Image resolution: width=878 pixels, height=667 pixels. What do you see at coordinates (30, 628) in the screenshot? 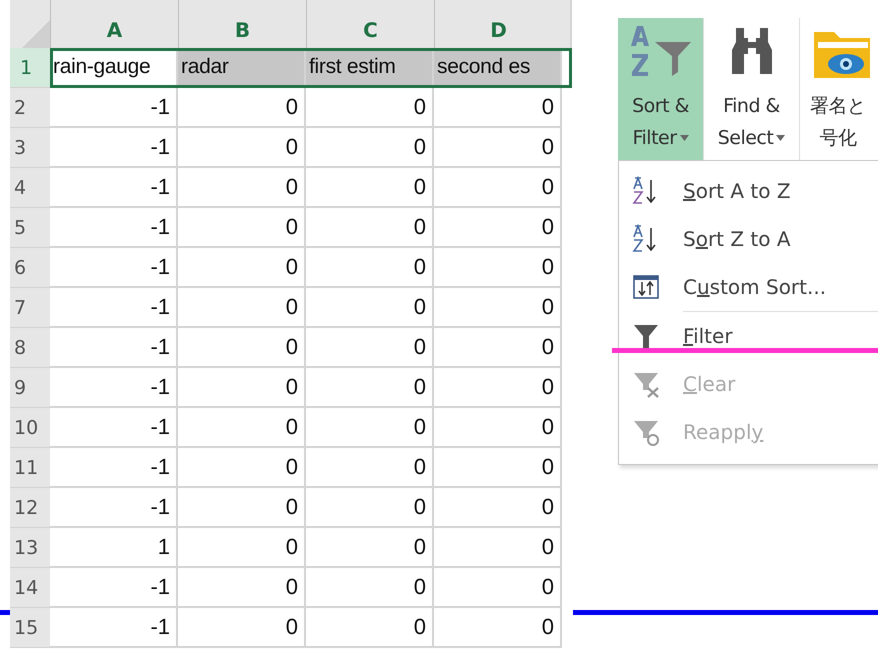
I see `row-header: 15` at bounding box center [30, 628].